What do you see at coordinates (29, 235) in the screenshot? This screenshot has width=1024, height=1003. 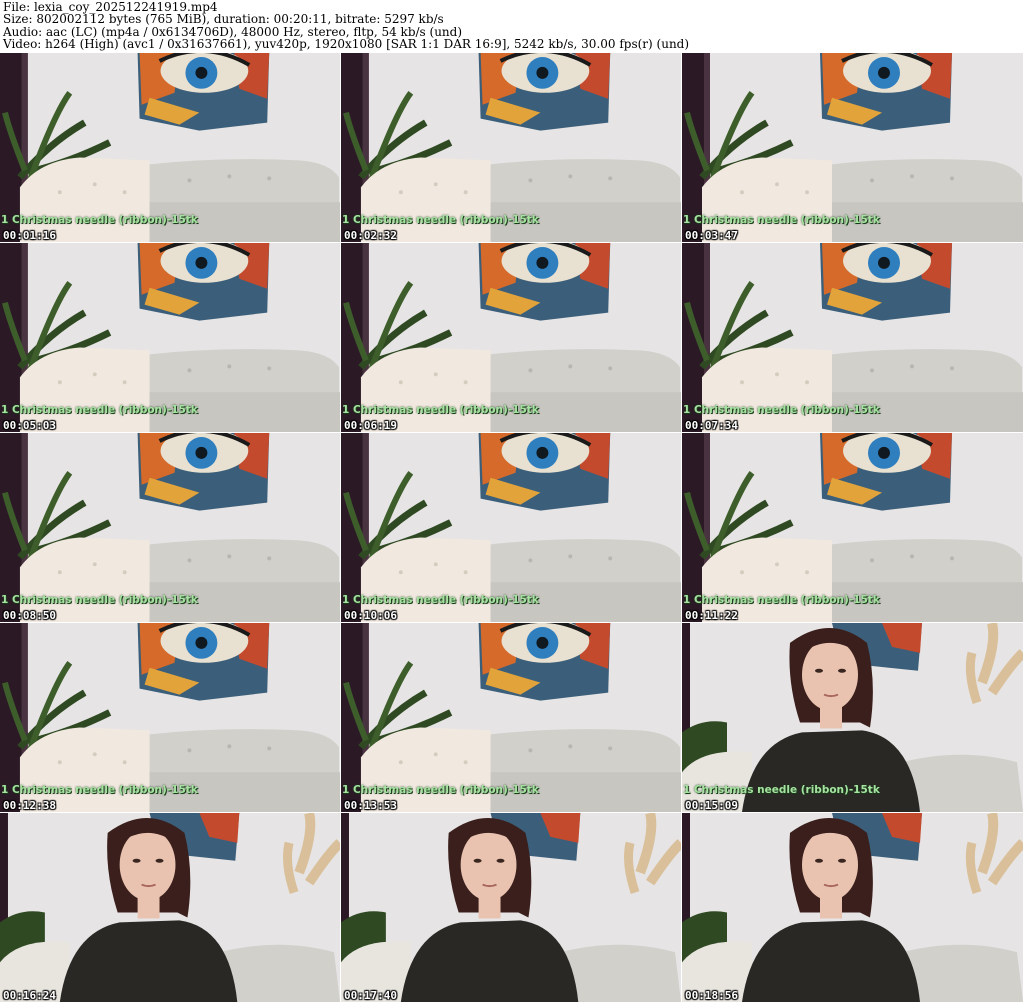 I see `timestamp-label: 00:01:16` at bounding box center [29, 235].